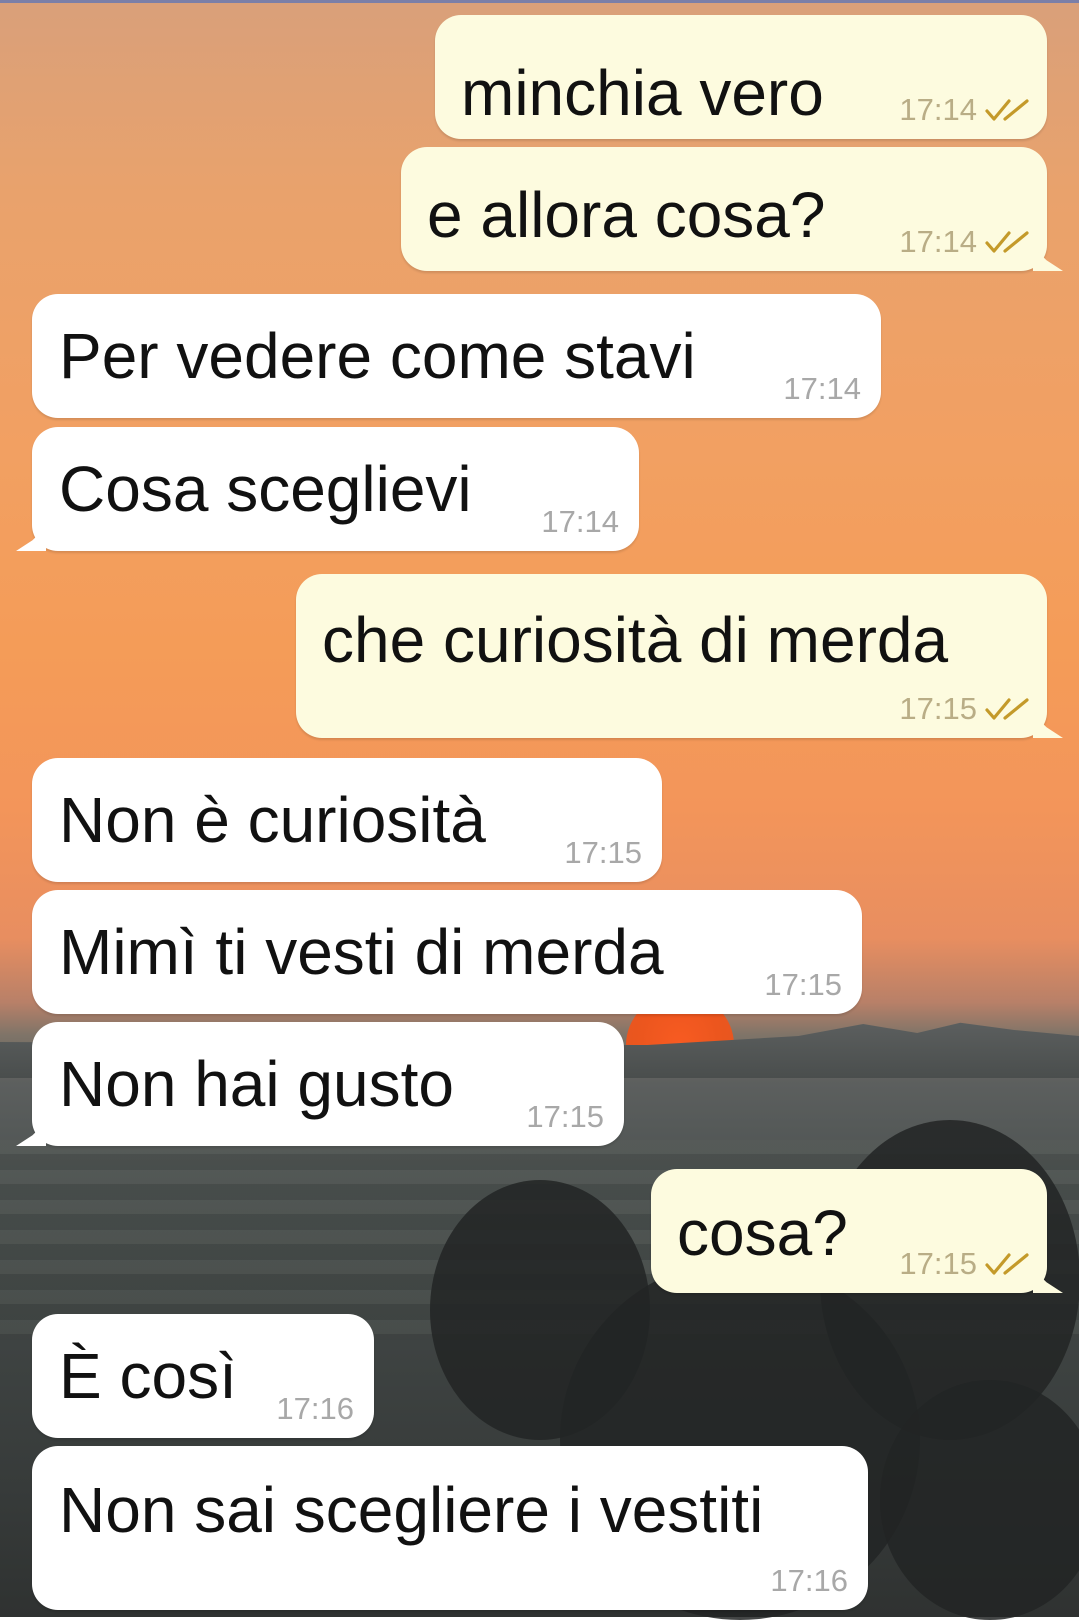 The width and height of the screenshot is (1079, 1620). I want to click on incoming-message: Per vedere come stavi 17:14, so click(456, 356).